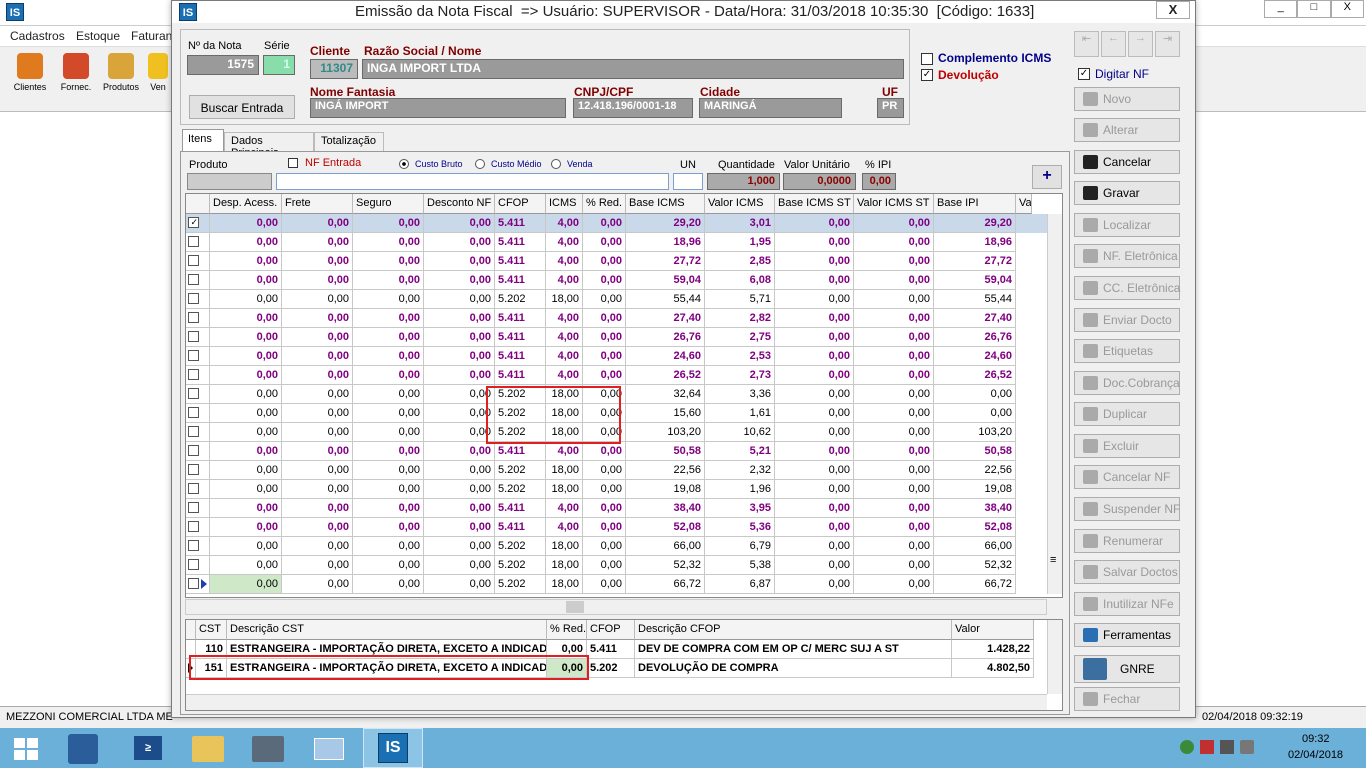  What do you see at coordinates (740, 508) in the screenshot?
I see `grid-cell: 3,95` at bounding box center [740, 508].